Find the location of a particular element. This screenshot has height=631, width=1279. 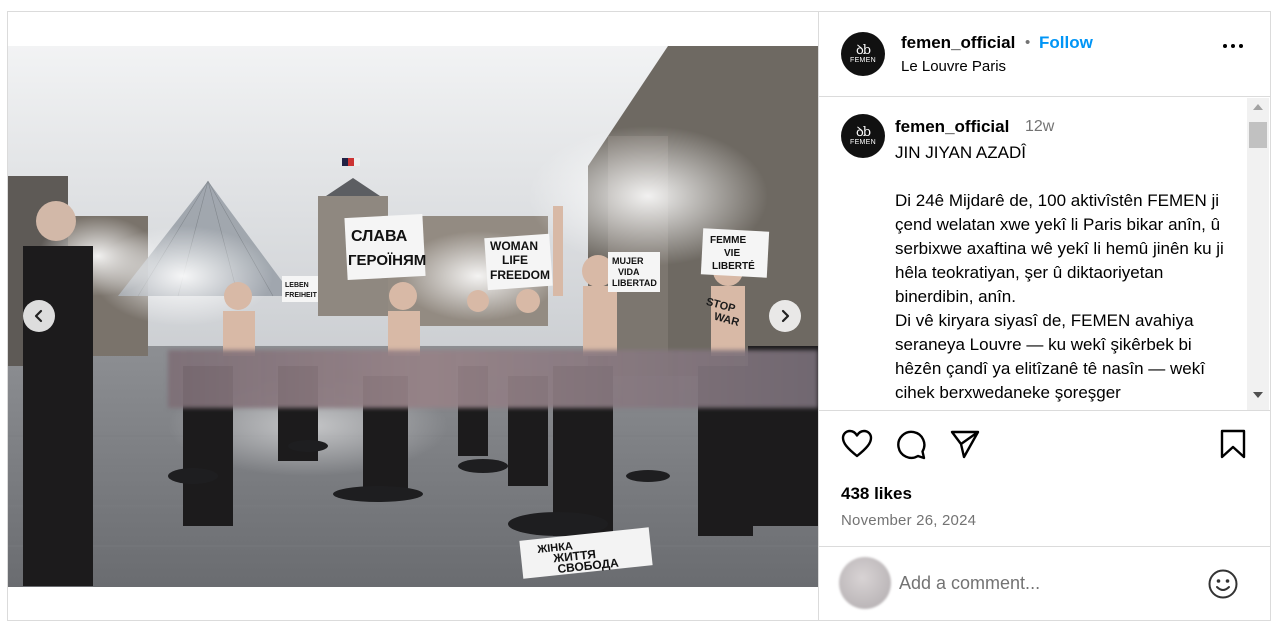

sign-text: LIBERTÉ is located at coordinates (733, 265).